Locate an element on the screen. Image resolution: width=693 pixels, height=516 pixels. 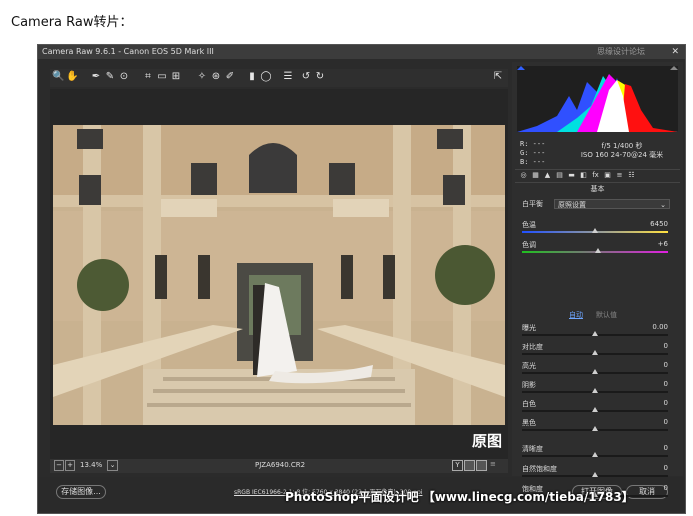
slider-row: 曝光 0.00 is located at coordinates (598, 332).